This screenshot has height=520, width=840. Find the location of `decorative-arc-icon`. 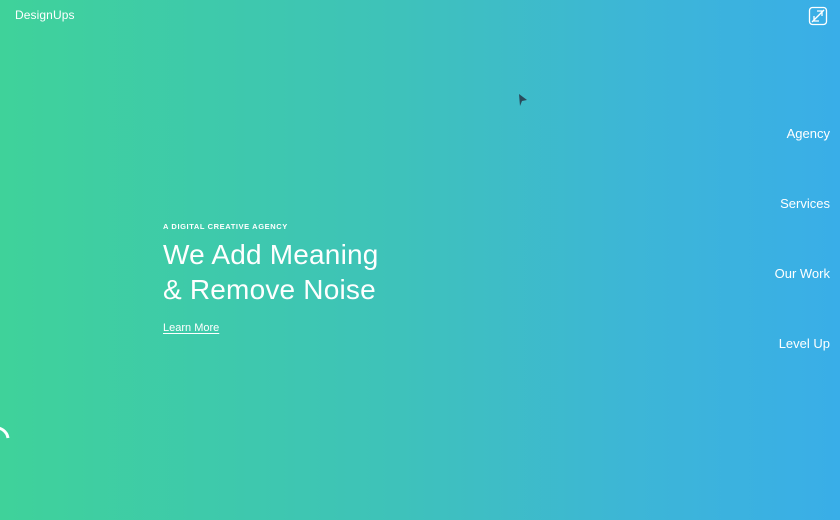

decorative-arc-icon is located at coordinates (5, 432).